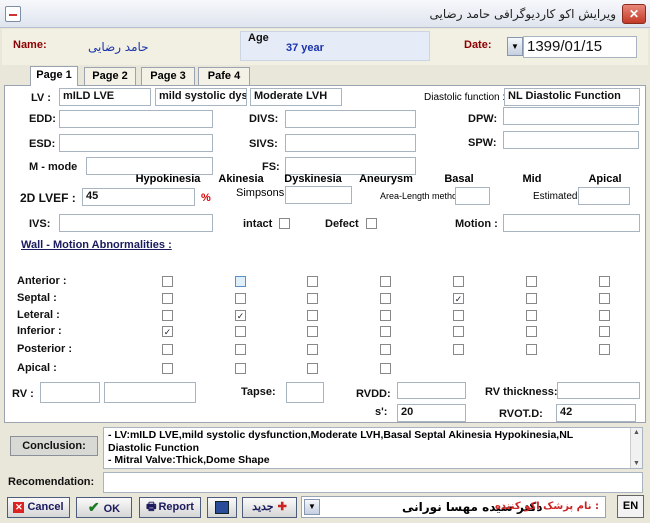 The height and width of the screenshot is (523, 650). Describe the element at coordinates (263, 144) in the screenshot. I see `sivs-label: SIVS:` at that location.